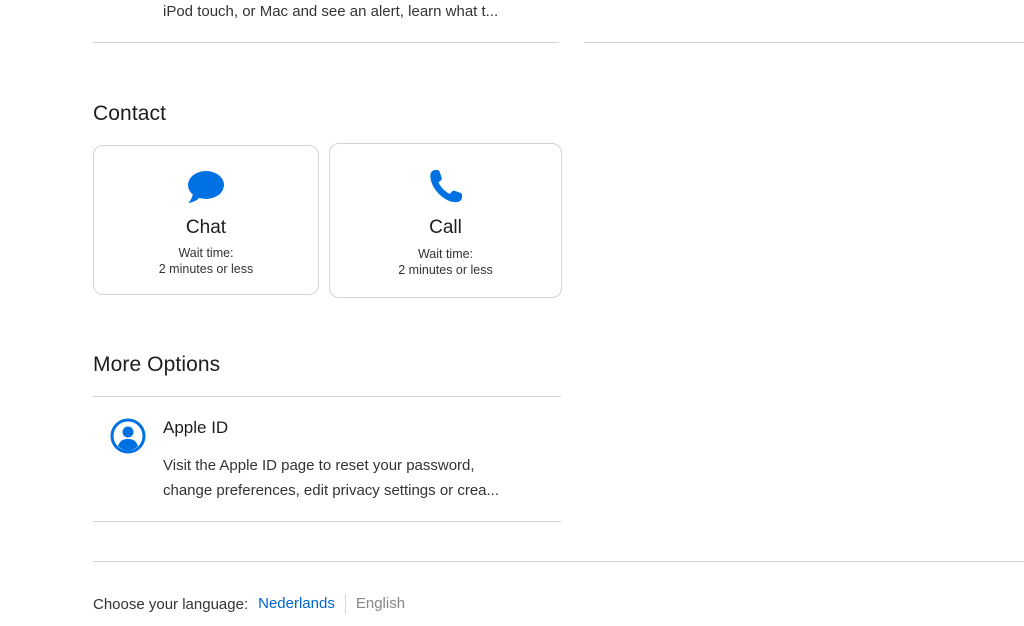 Image resolution: width=1024 pixels, height=626 pixels. What do you see at coordinates (445, 270) in the screenshot?
I see `call-wait-value: 2 minutes or less` at bounding box center [445, 270].